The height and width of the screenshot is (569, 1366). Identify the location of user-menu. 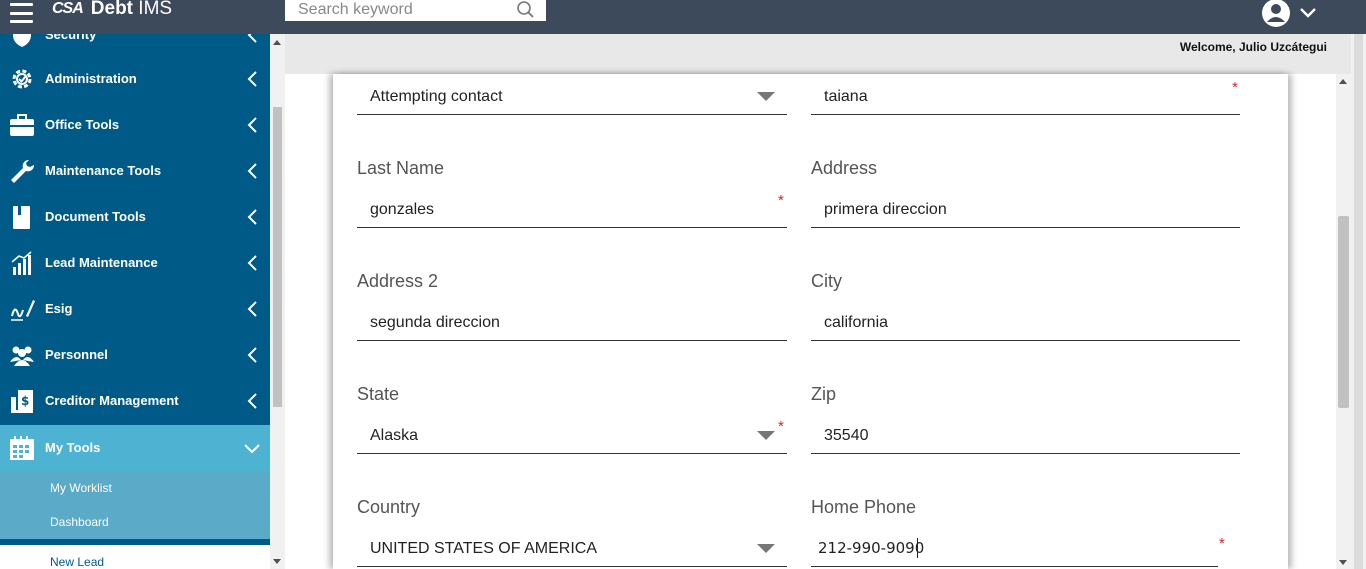
(1289, 14).